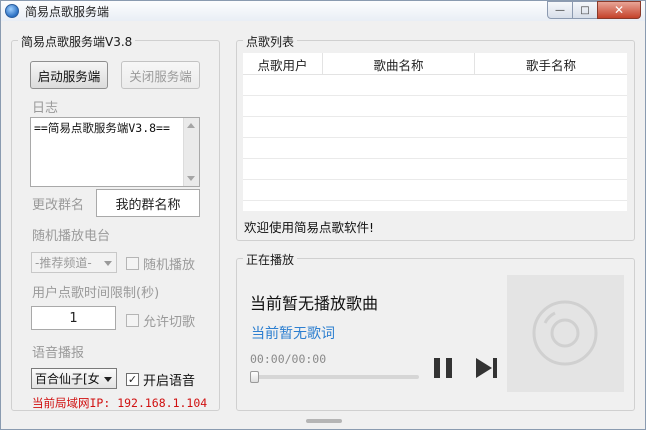 The image size is (646, 430). I want to click on allow-skip-checkbox-box, so click(132, 320).